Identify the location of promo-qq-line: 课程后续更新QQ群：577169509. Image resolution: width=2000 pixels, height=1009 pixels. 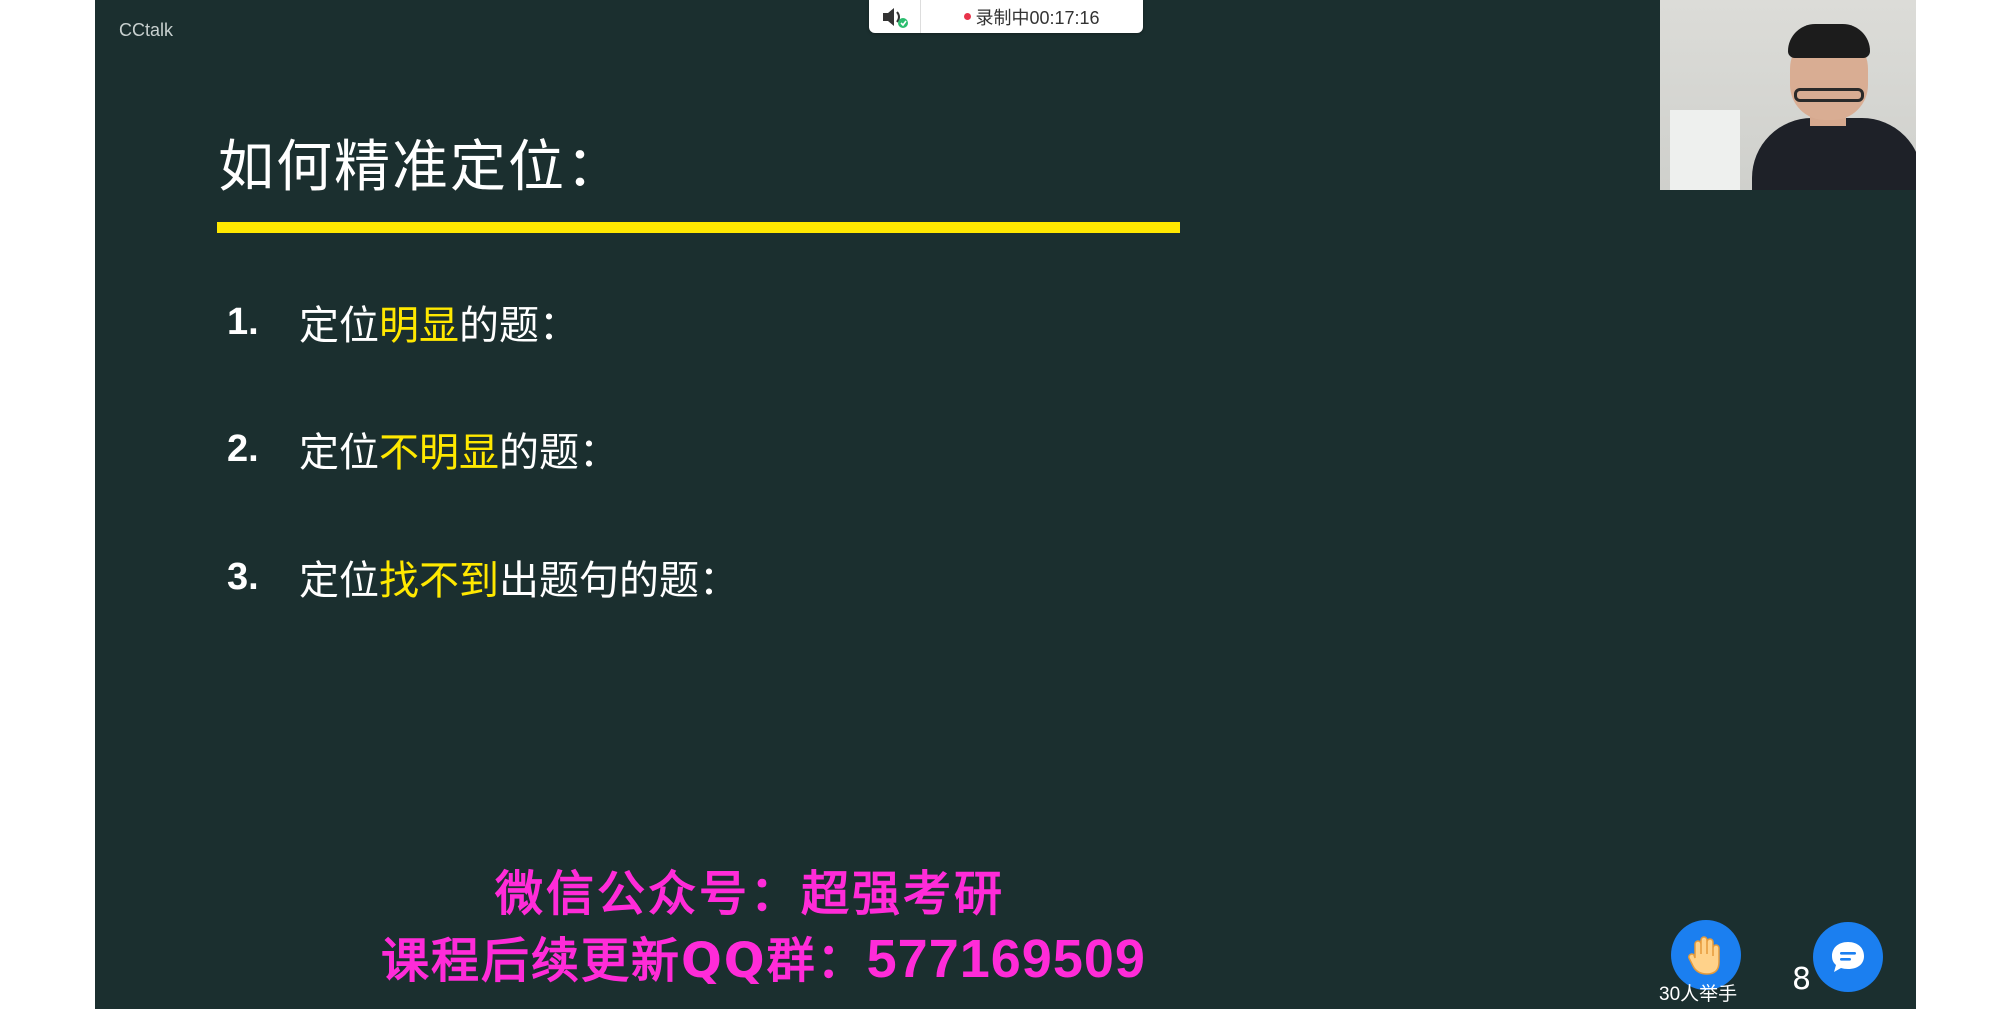
(763, 956).